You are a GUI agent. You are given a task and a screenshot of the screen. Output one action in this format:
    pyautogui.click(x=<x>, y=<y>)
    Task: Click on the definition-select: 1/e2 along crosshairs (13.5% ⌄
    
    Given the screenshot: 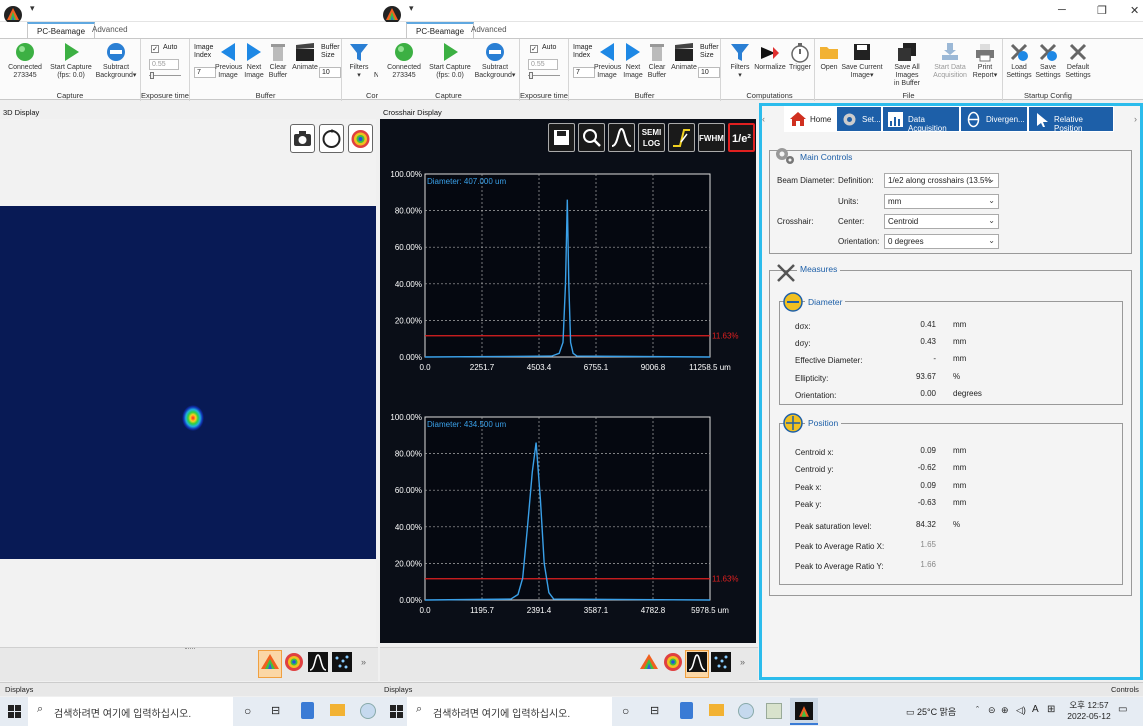 What is the action you would take?
    pyautogui.click(x=941, y=180)
    